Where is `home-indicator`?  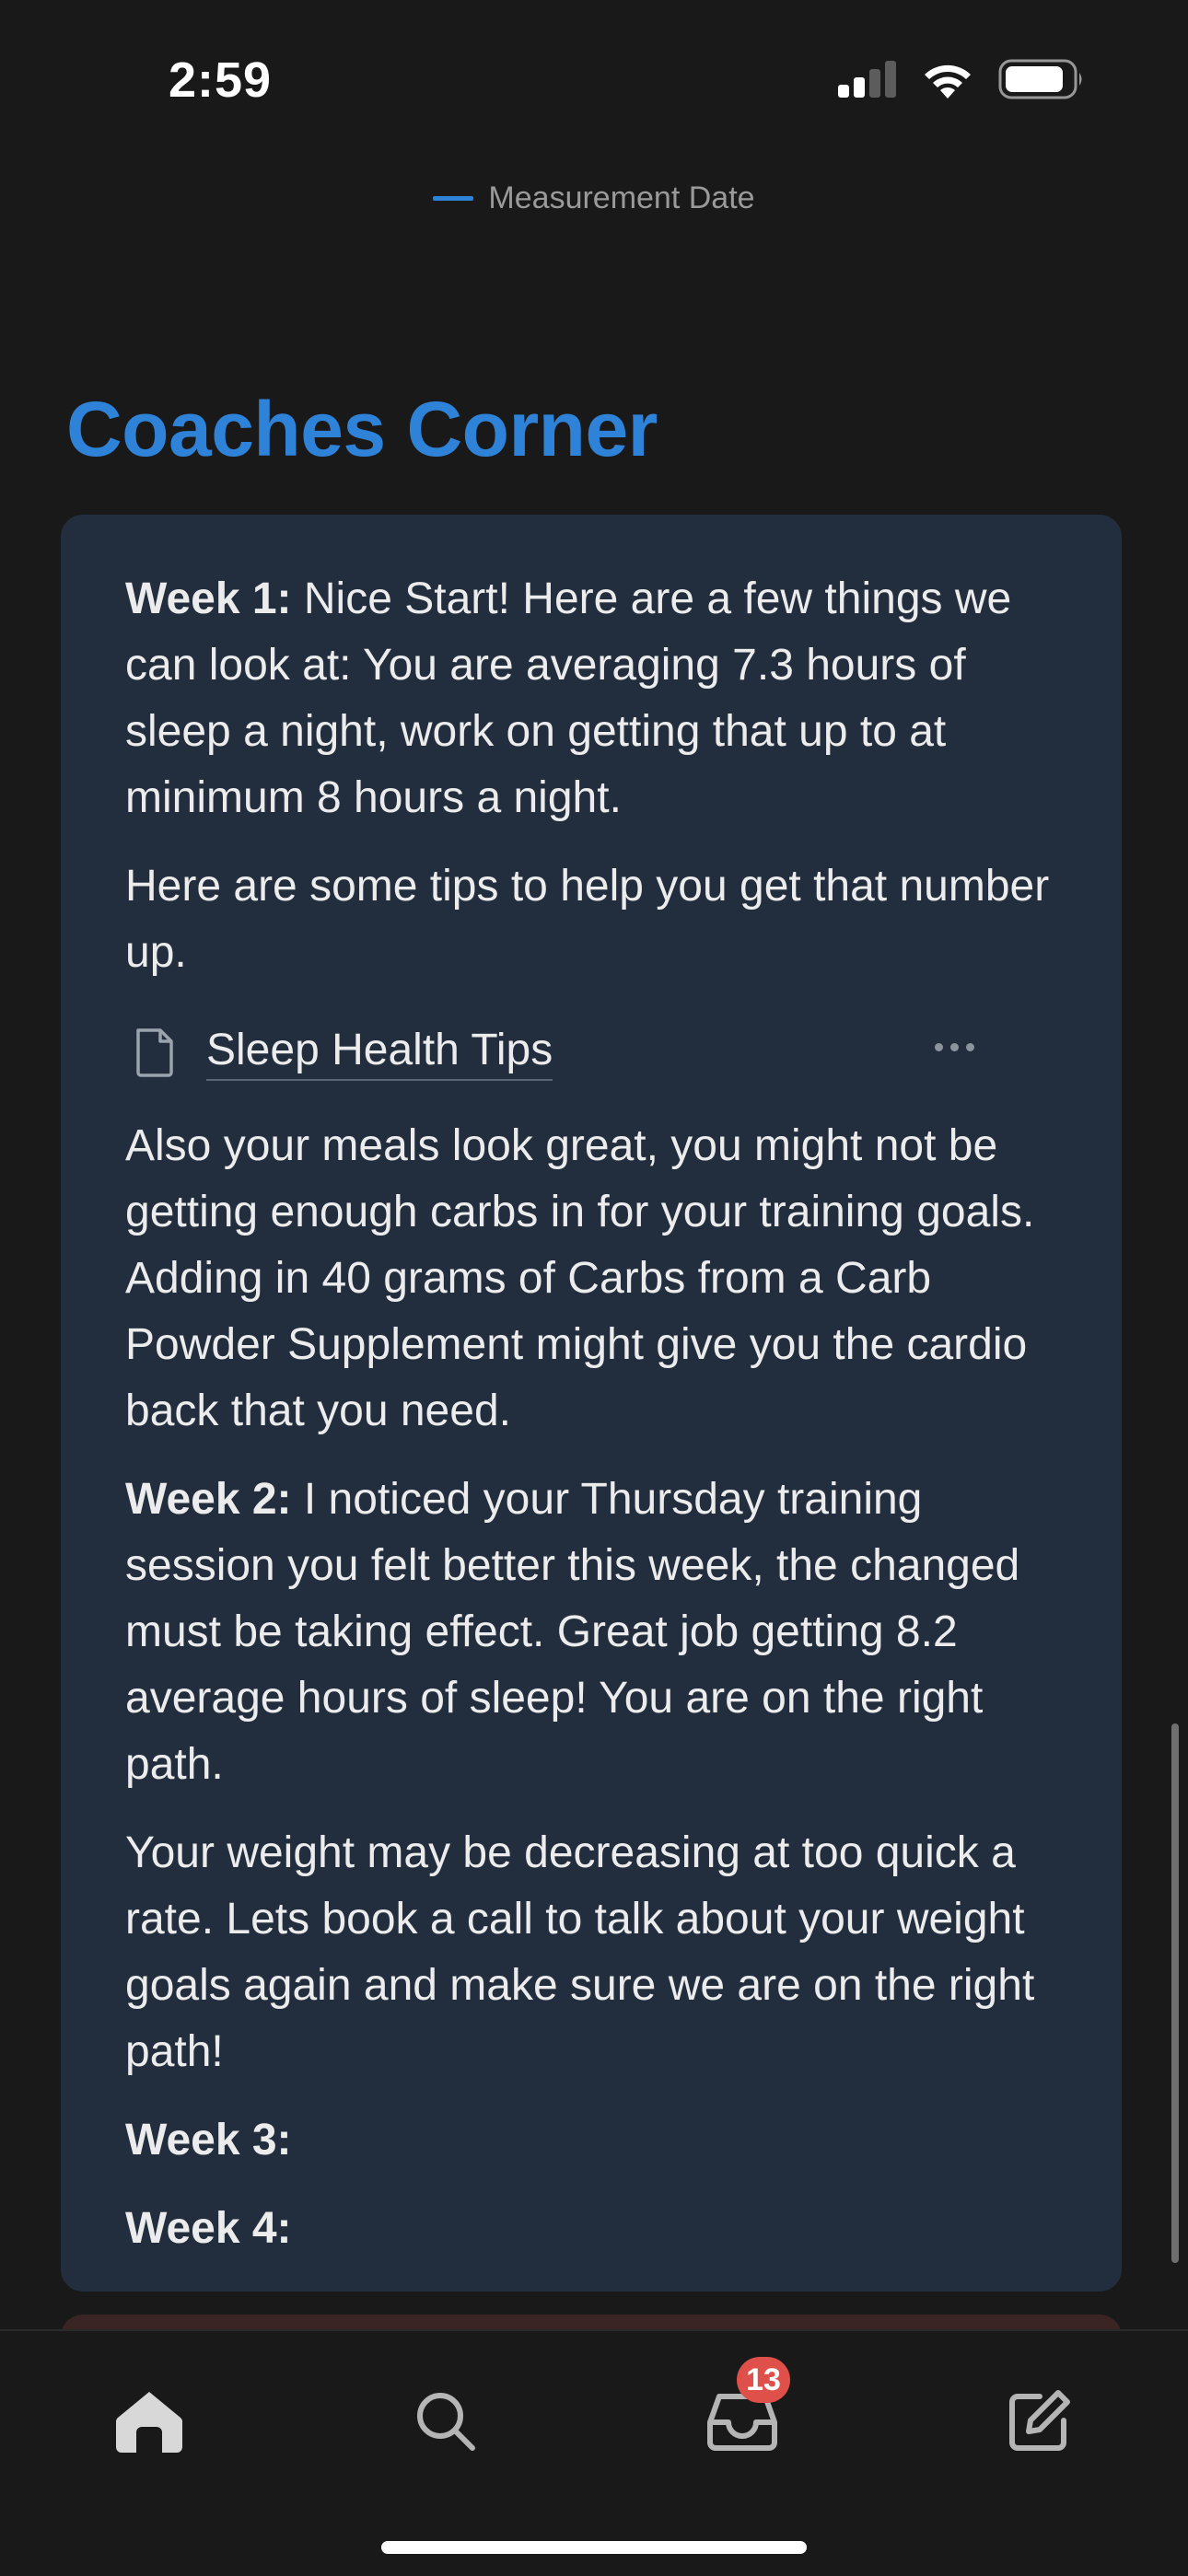 home-indicator is located at coordinates (594, 2547).